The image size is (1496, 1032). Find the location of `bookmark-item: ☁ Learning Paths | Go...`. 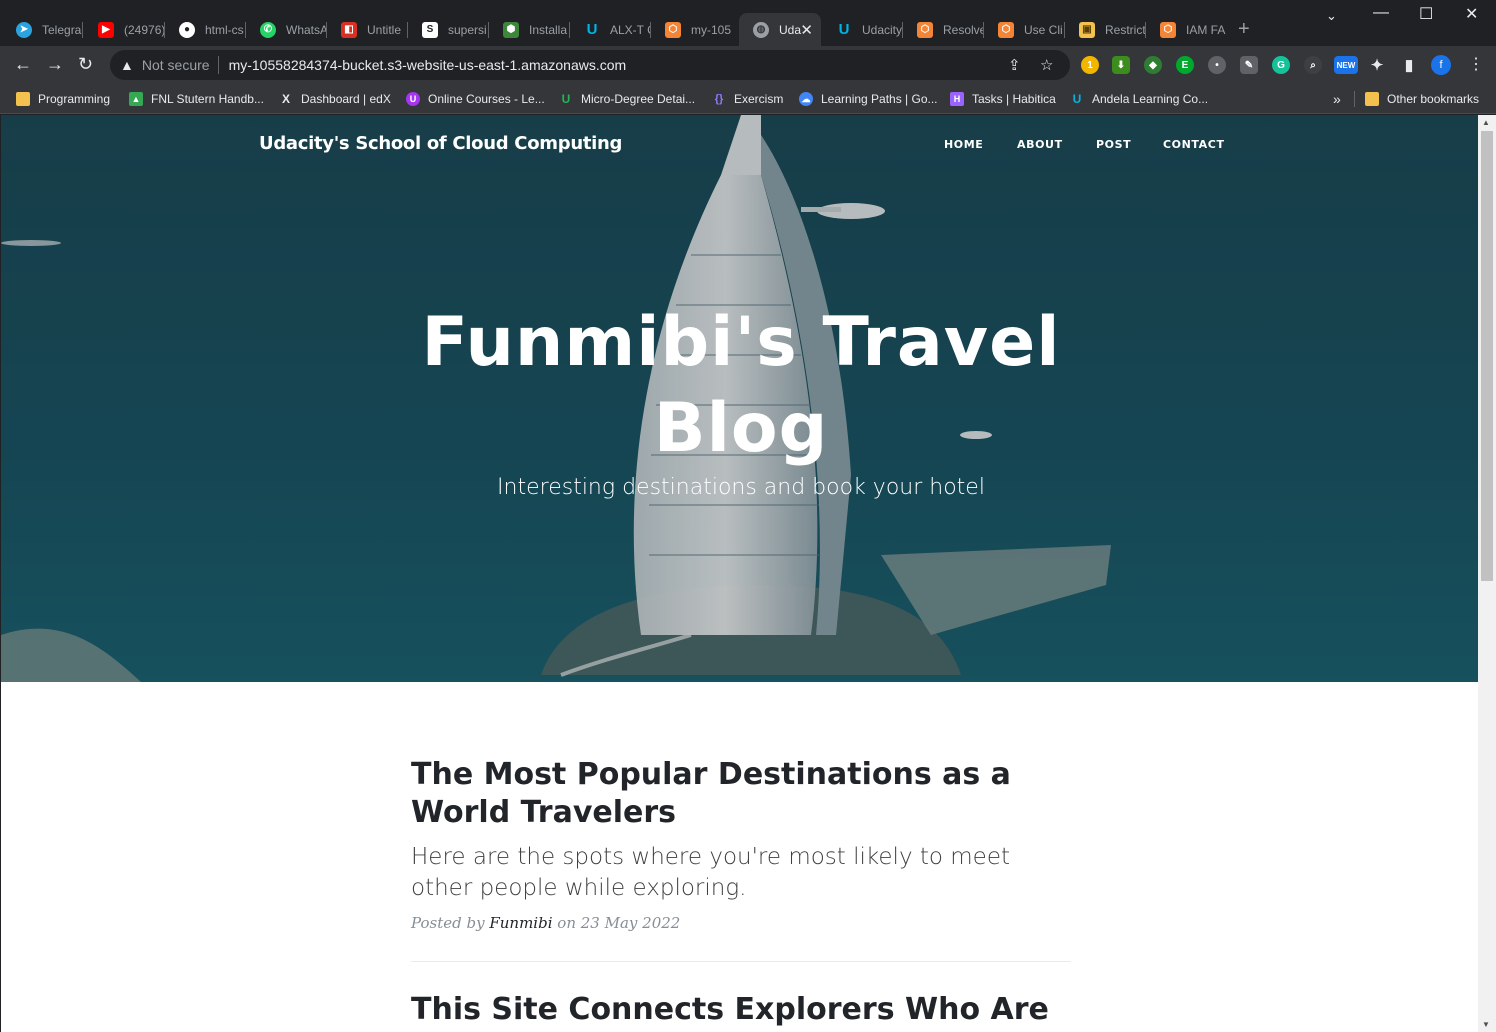

bookmark-item: ☁ Learning Paths | Go... is located at coordinates (868, 99).